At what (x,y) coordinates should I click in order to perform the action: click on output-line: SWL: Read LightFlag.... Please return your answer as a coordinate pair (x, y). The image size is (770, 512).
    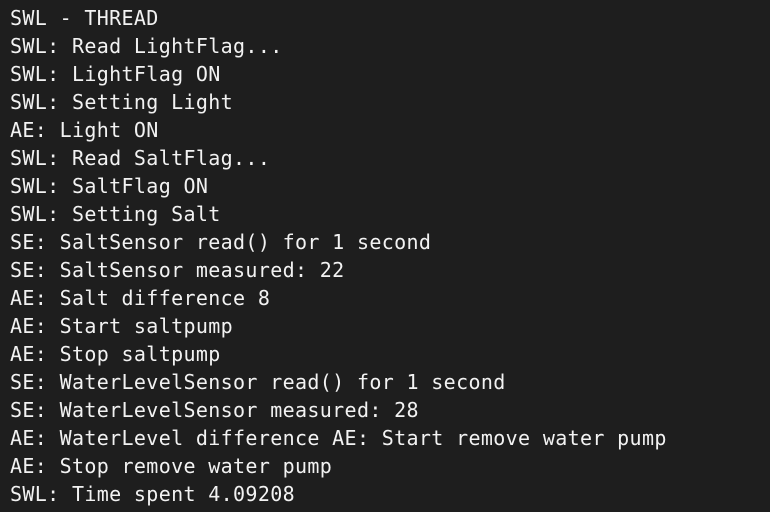
    Looking at the image, I should click on (146, 46).